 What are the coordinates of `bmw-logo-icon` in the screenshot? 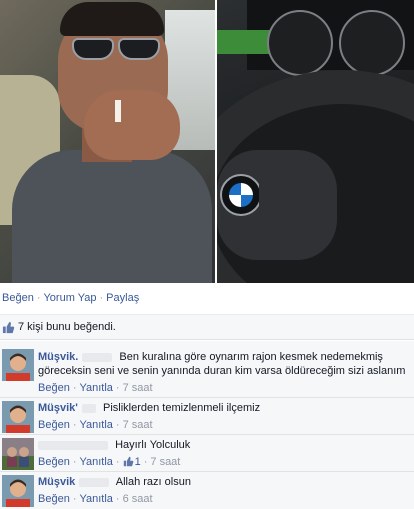 It's located at (239, 195).